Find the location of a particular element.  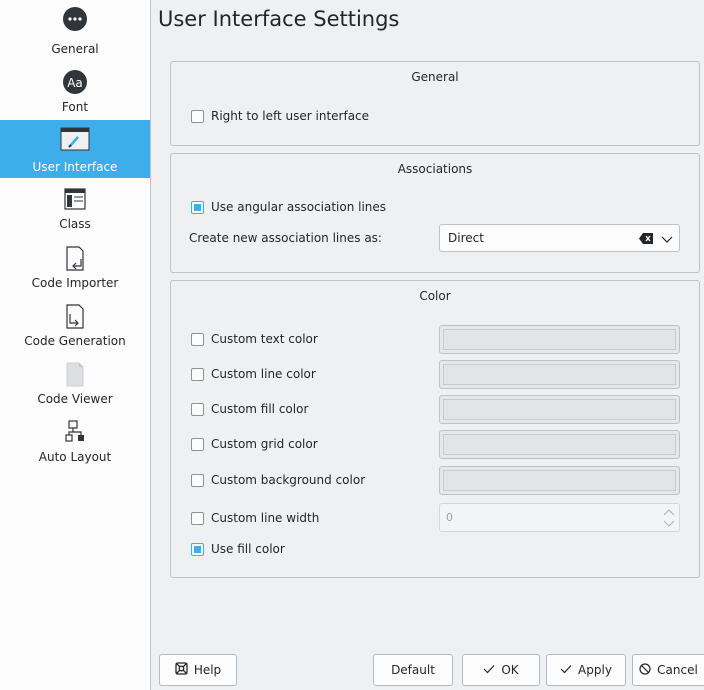

page-title: User Interface Settings is located at coordinates (279, 19).